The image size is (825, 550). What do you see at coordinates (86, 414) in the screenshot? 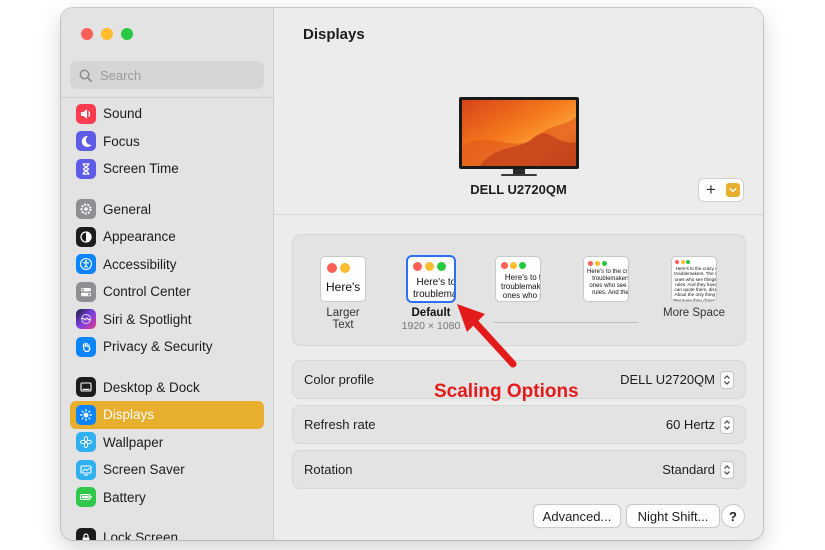
I see `sun-icon` at bounding box center [86, 414].